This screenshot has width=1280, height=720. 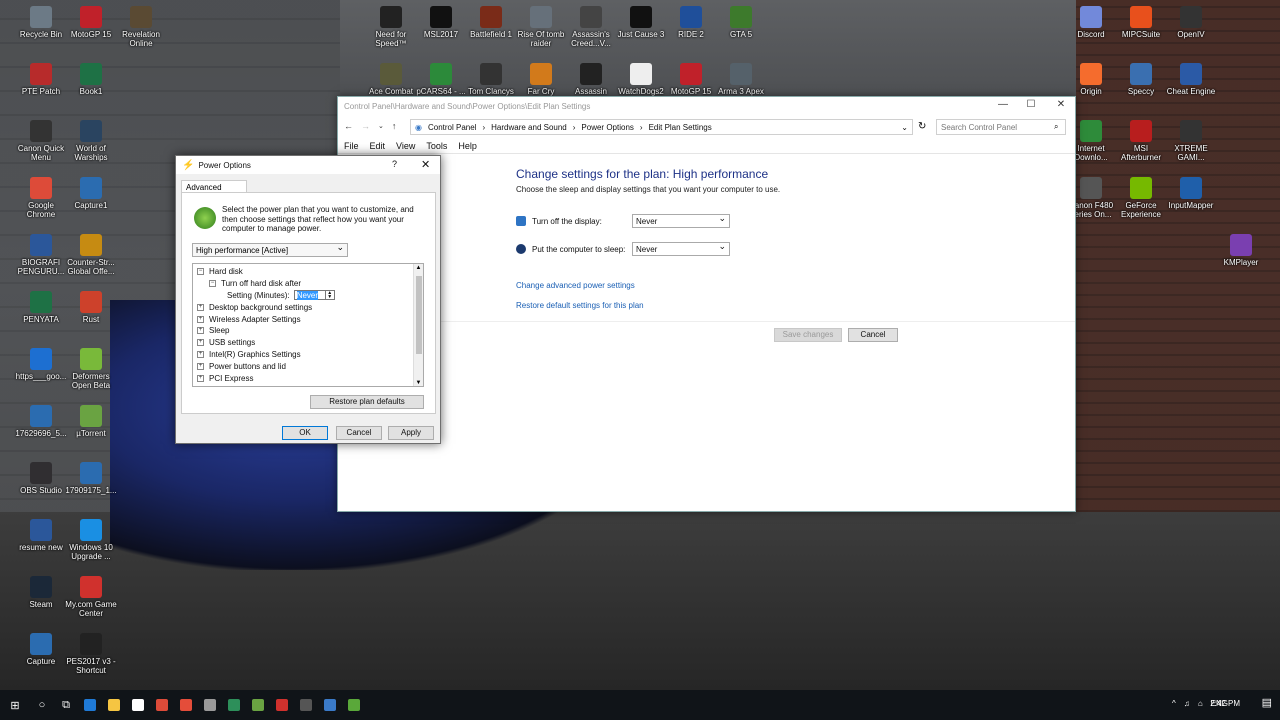 What do you see at coordinates (741, 79) in the screenshot?
I see `top-desktop-icon: Arma 3 Apex` at bounding box center [741, 79].